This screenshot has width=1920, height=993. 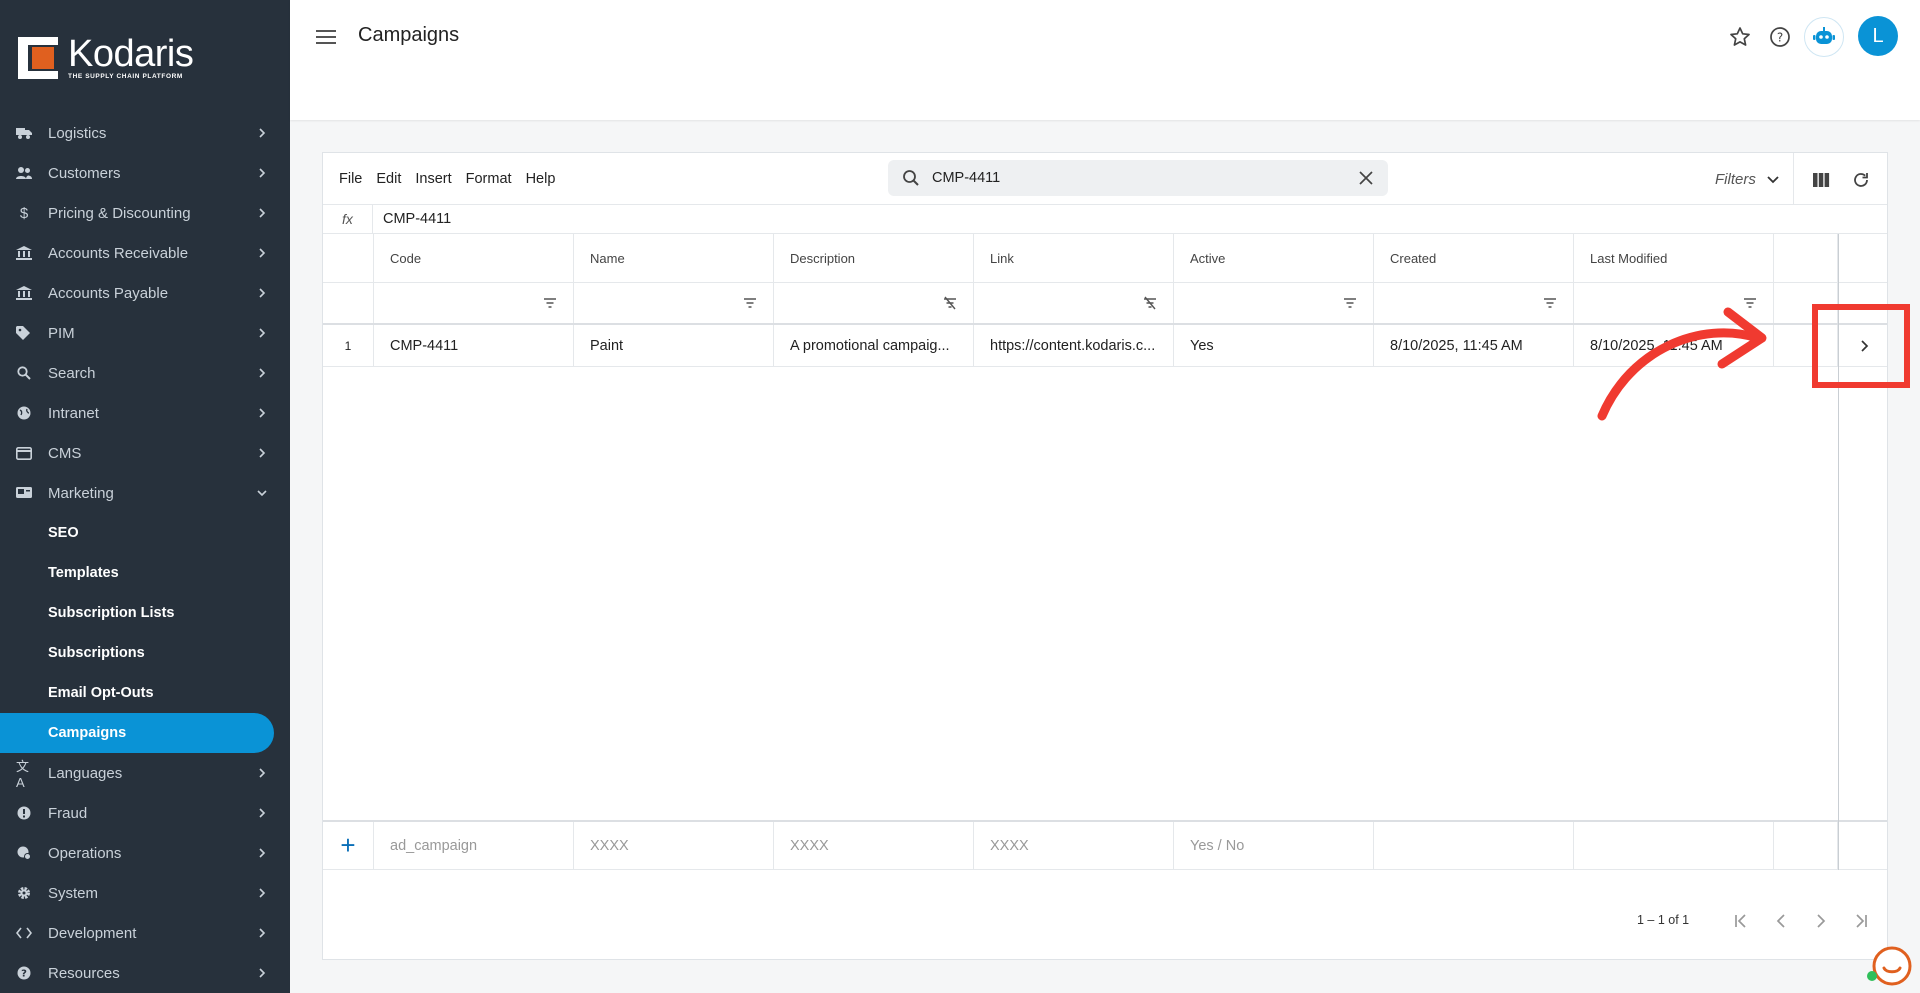 I want to click on dollar-icon: $, so click(x=24, y=213).